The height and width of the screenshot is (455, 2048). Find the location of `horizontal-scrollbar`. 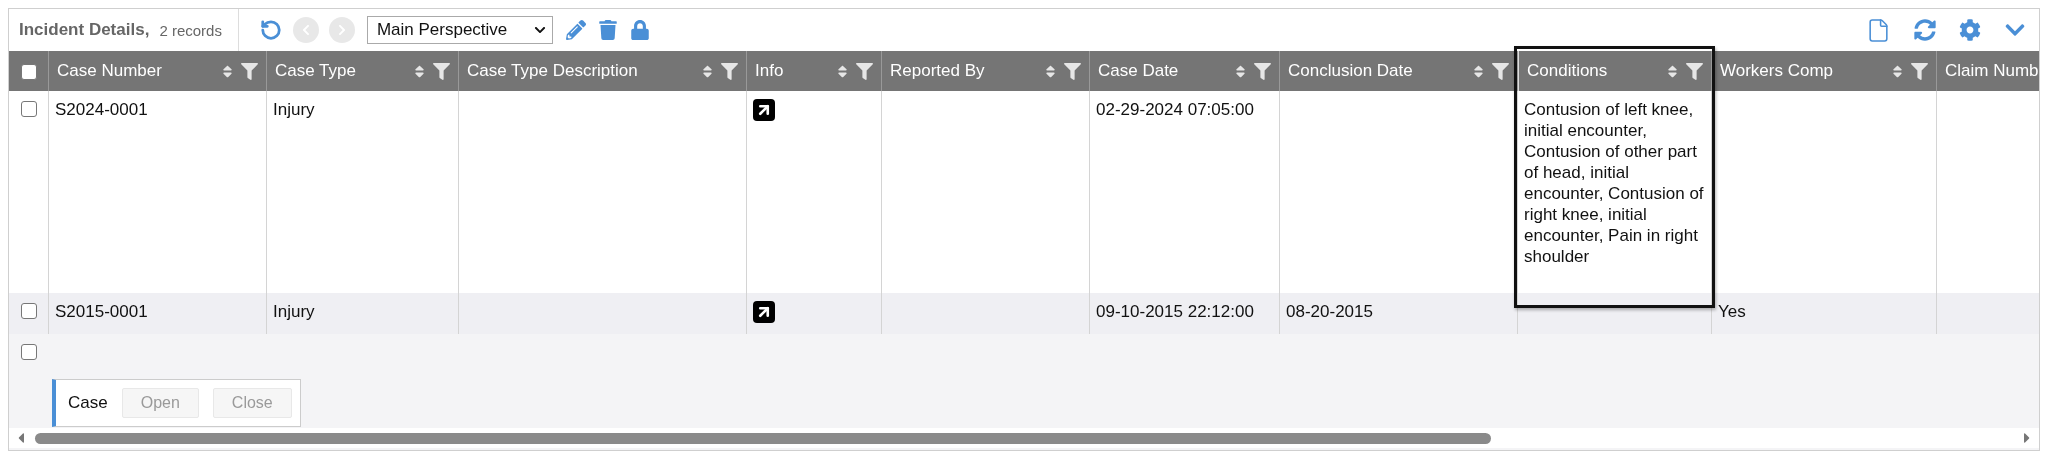

horizontal-scrollbar is located at coordinates (1024, 438).